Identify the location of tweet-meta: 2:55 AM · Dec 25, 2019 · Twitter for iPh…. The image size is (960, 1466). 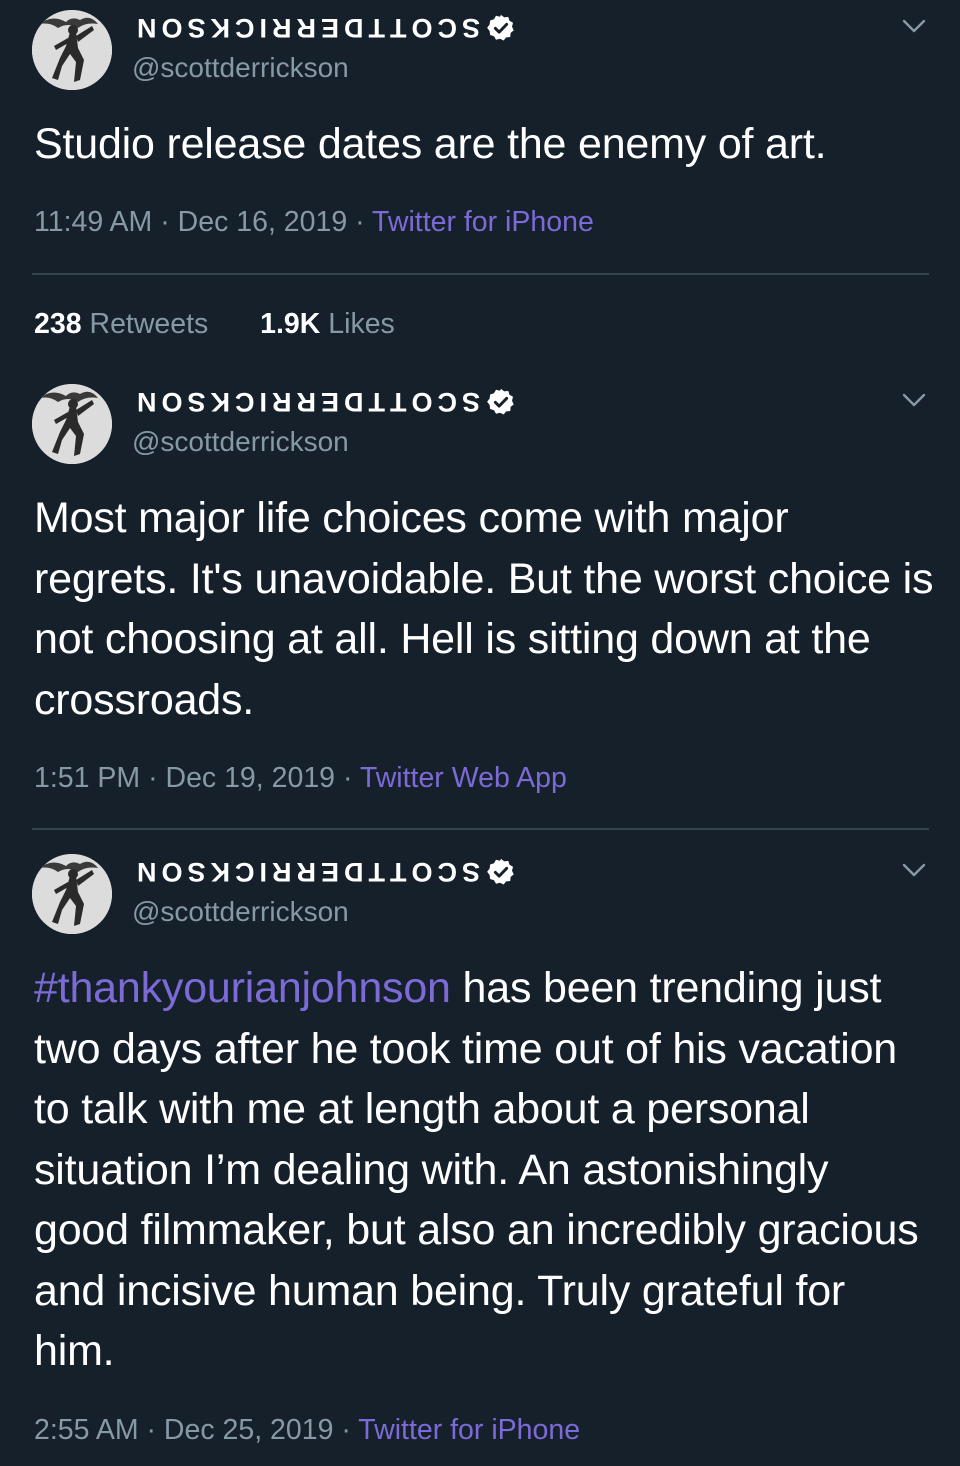
(307, 1430).